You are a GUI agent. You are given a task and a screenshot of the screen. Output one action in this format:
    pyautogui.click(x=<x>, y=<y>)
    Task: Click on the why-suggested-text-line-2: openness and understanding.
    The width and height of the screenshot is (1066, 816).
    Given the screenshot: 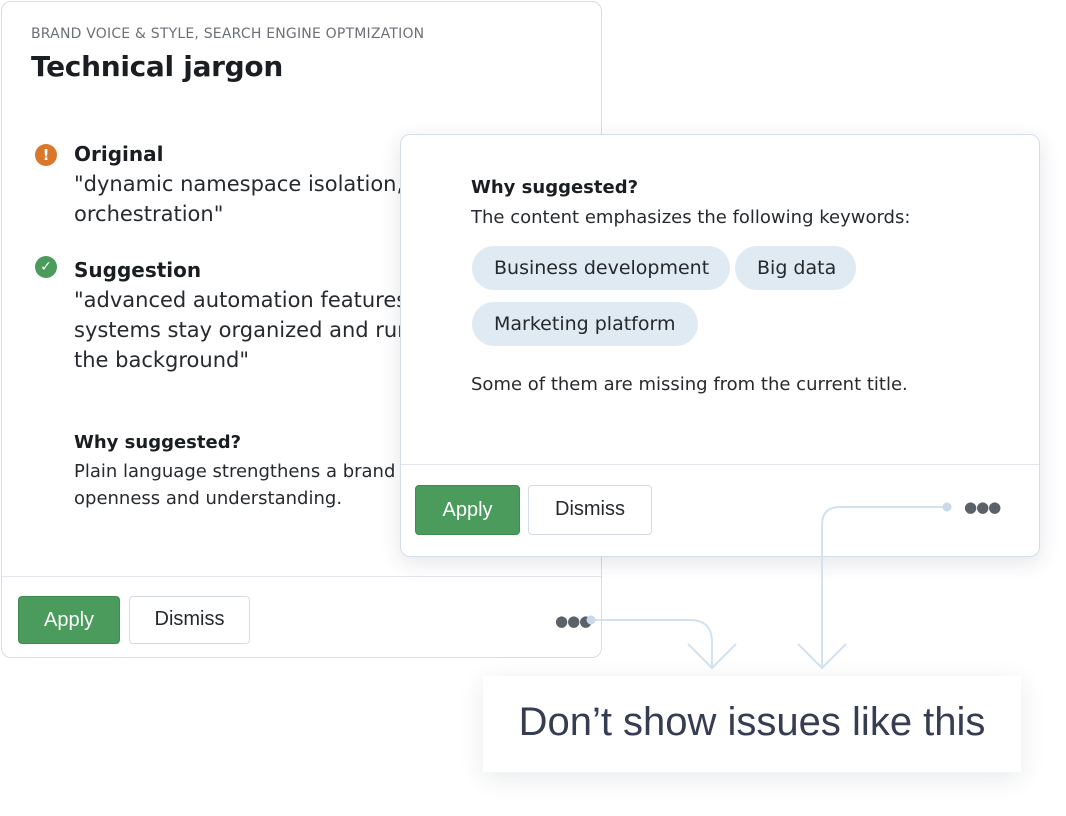 What is the action you would take?
    pyautogui.click(x=208, y=498)
    